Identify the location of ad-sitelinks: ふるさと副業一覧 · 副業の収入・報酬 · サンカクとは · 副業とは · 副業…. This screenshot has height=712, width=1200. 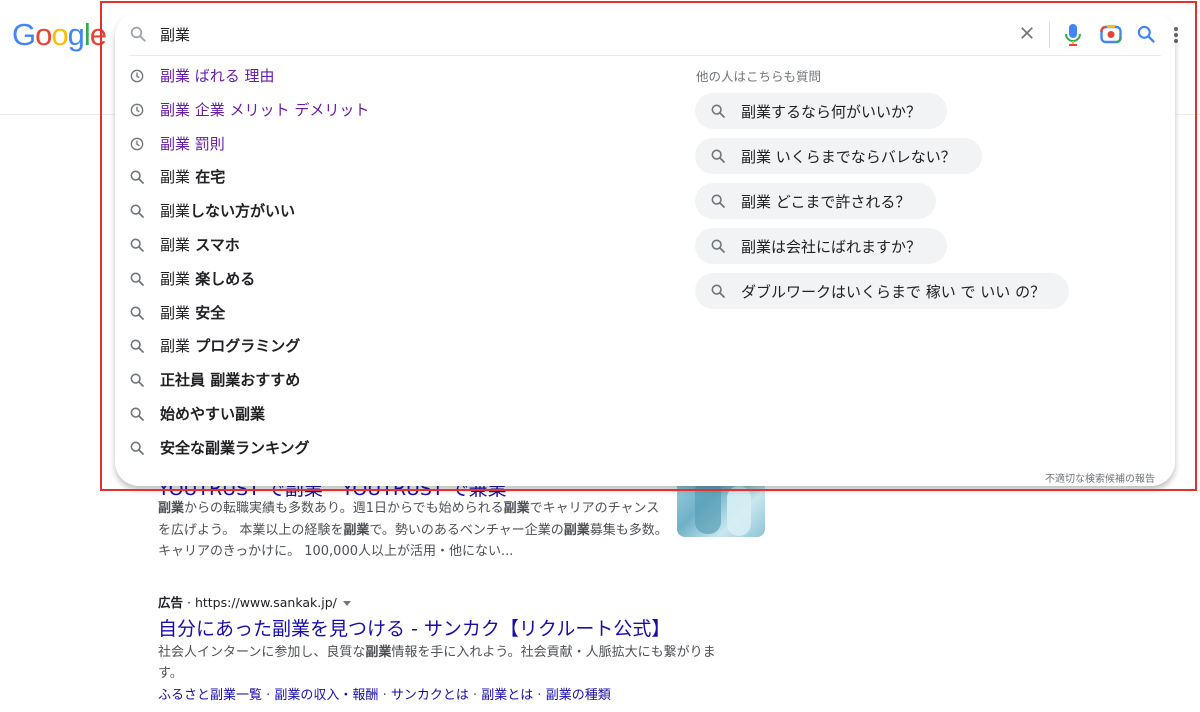
(384, 693).